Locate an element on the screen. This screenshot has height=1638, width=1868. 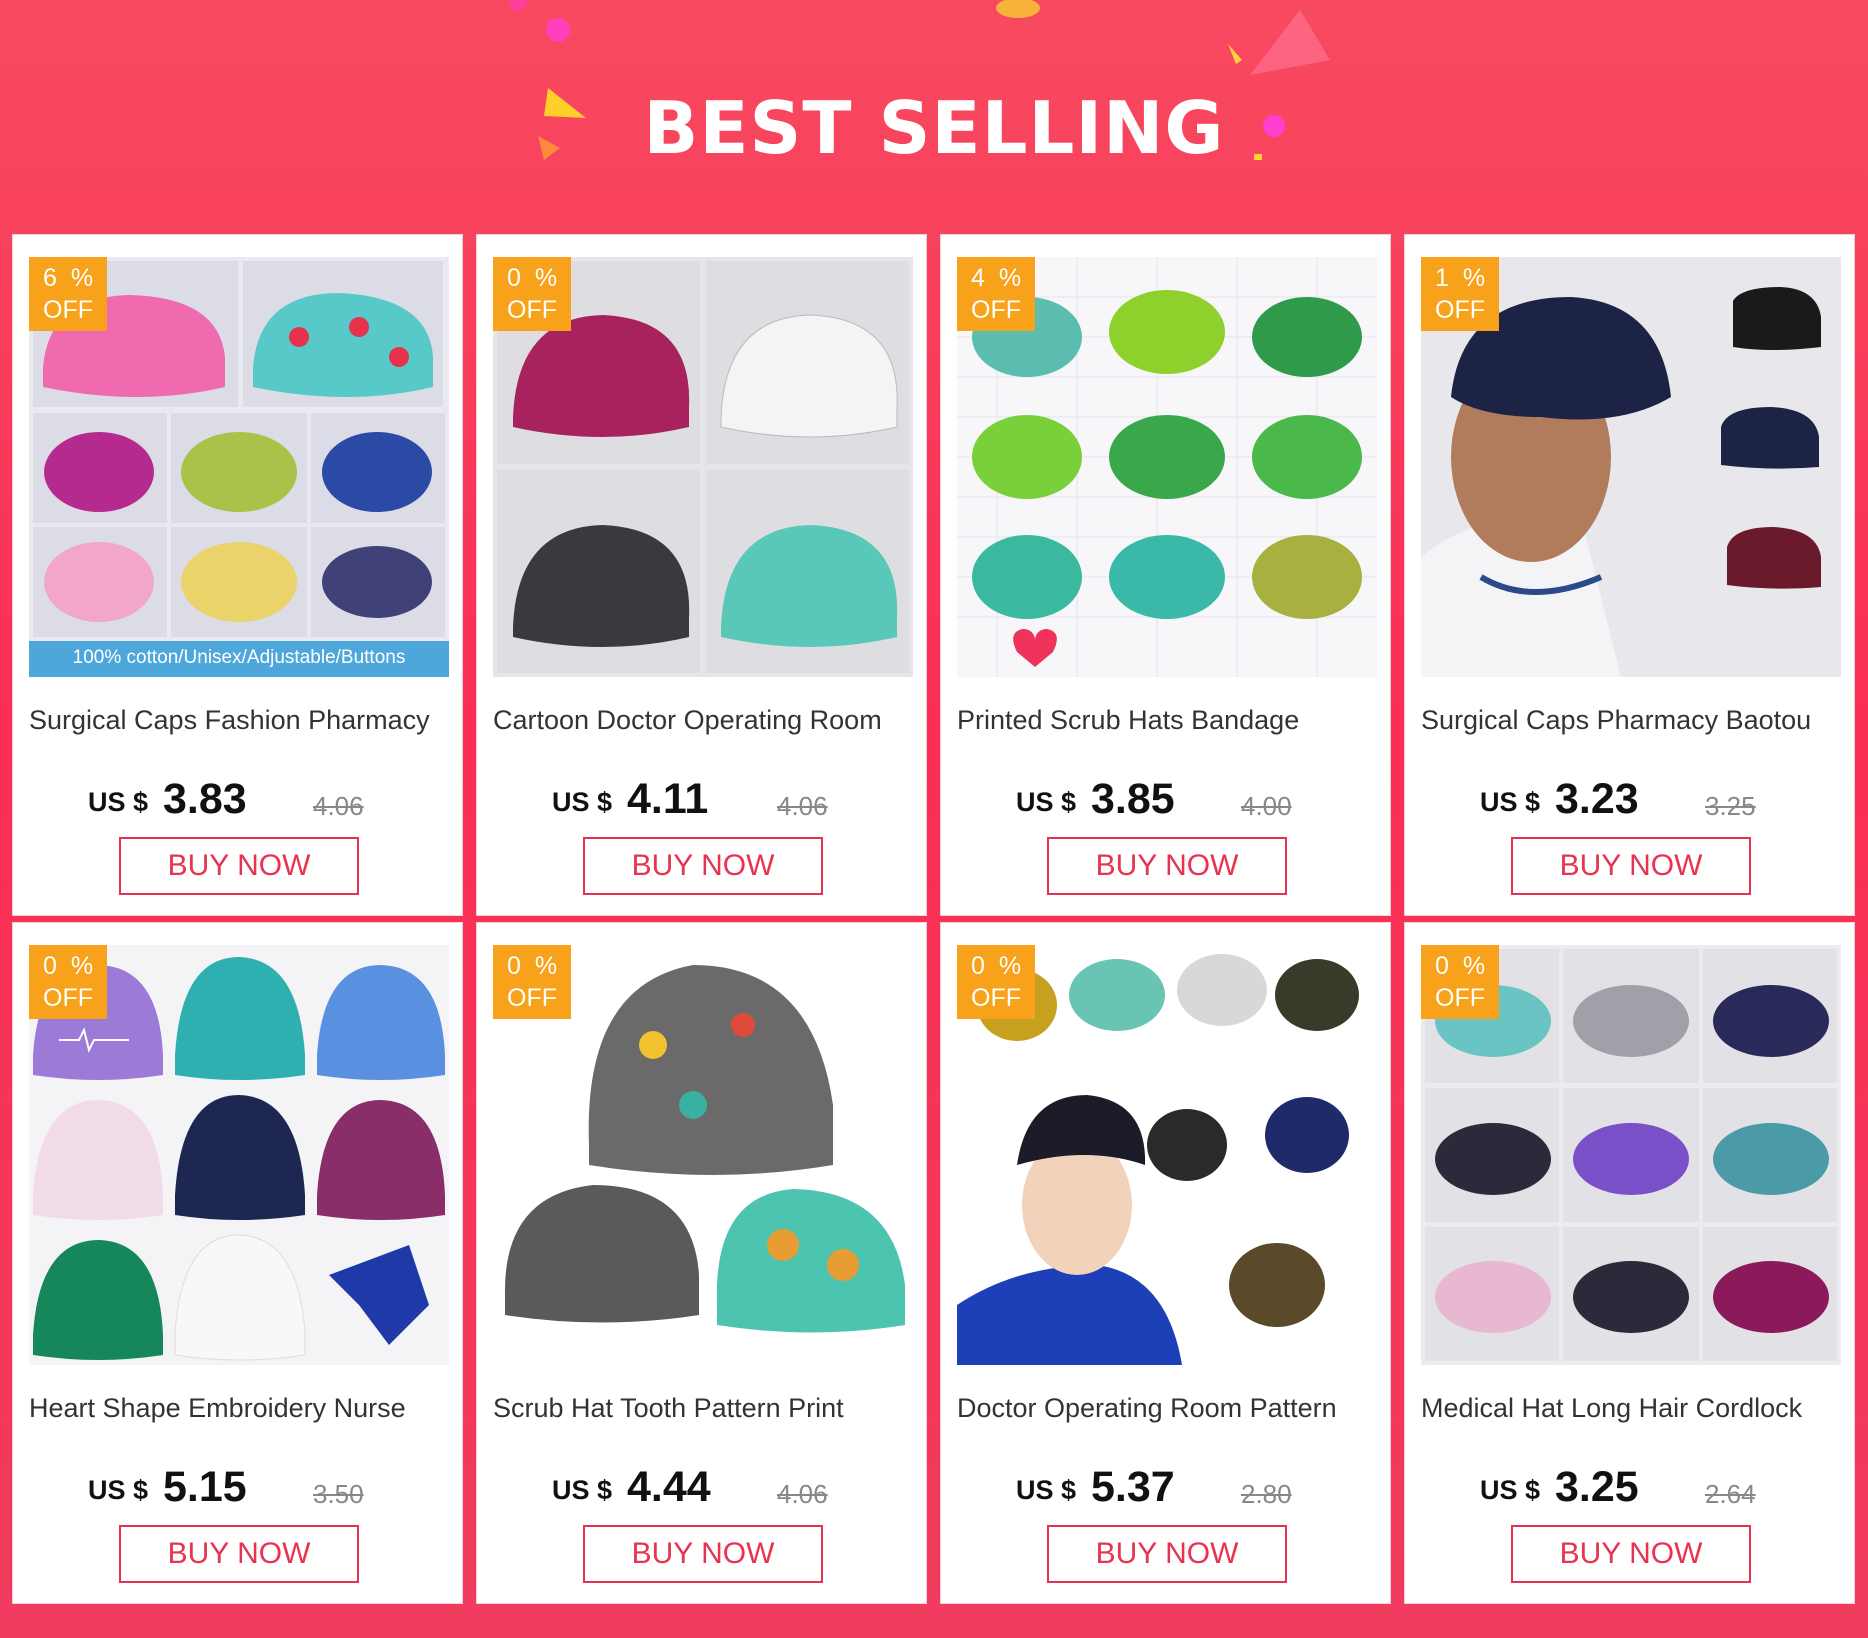
product-title: Heart Shape Embroidery Nurse is located at coordinates (239, 1408).